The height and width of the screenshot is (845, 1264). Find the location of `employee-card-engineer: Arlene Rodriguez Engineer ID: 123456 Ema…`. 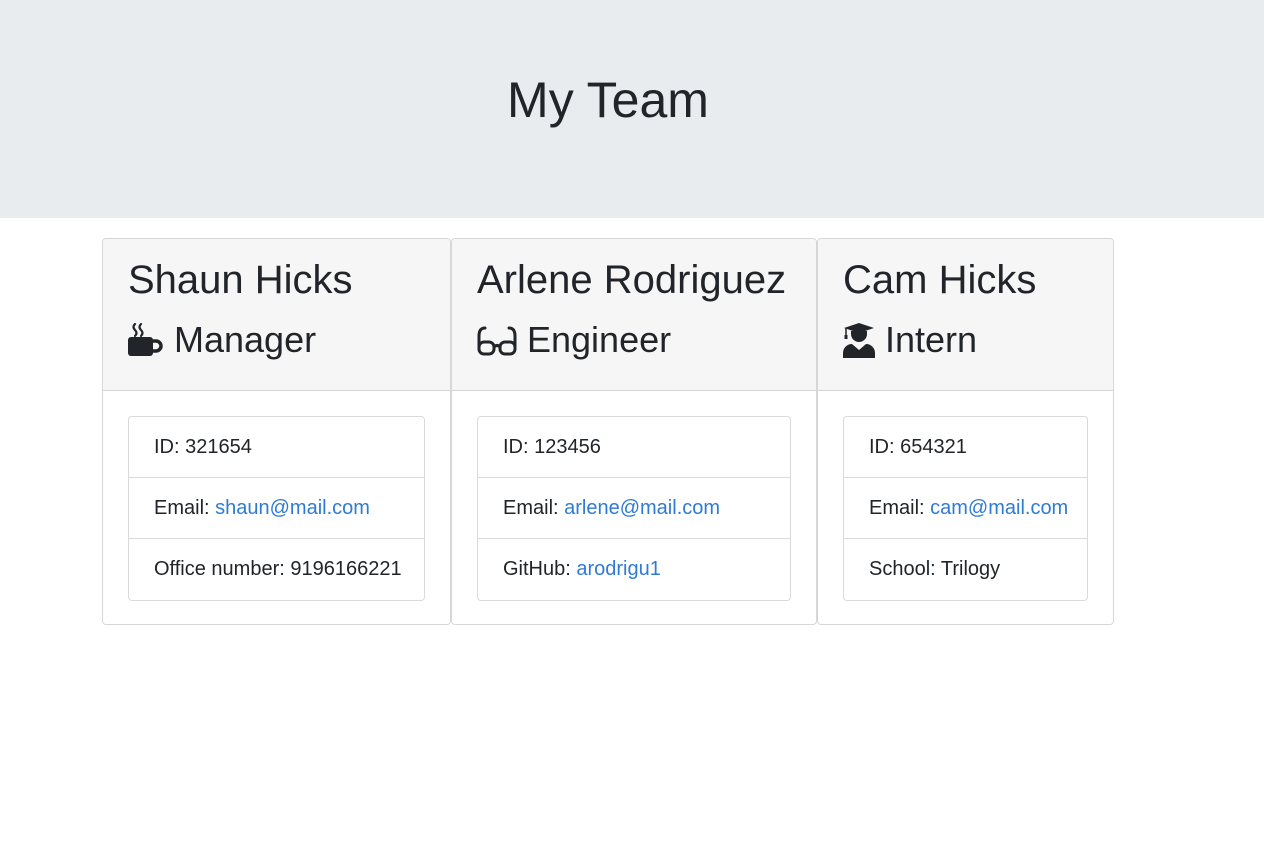

employee-card-engineer: Arlene Rodriguez Engineer ID: 123456 Ema… is located at coordinates (634, 431).